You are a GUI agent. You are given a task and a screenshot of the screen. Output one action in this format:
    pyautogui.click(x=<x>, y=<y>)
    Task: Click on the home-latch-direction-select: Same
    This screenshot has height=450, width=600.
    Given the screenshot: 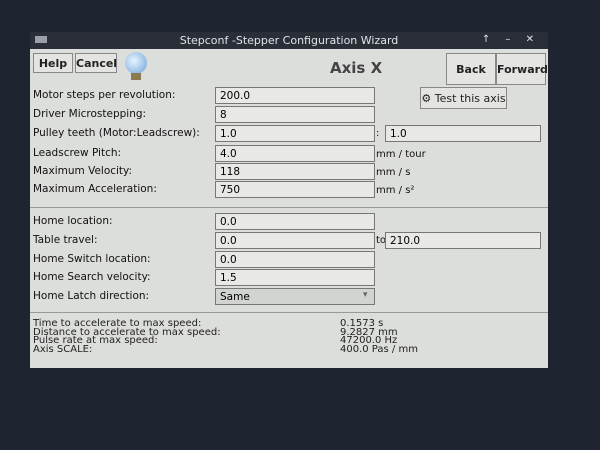 What is the action you would take?
    pyautogui.click(x=295, y=296)
    